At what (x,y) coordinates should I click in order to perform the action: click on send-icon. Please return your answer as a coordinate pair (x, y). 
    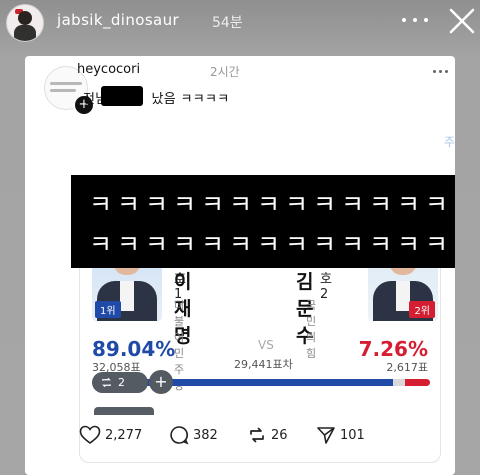
    Looking at the image, I should click on (326, 435).